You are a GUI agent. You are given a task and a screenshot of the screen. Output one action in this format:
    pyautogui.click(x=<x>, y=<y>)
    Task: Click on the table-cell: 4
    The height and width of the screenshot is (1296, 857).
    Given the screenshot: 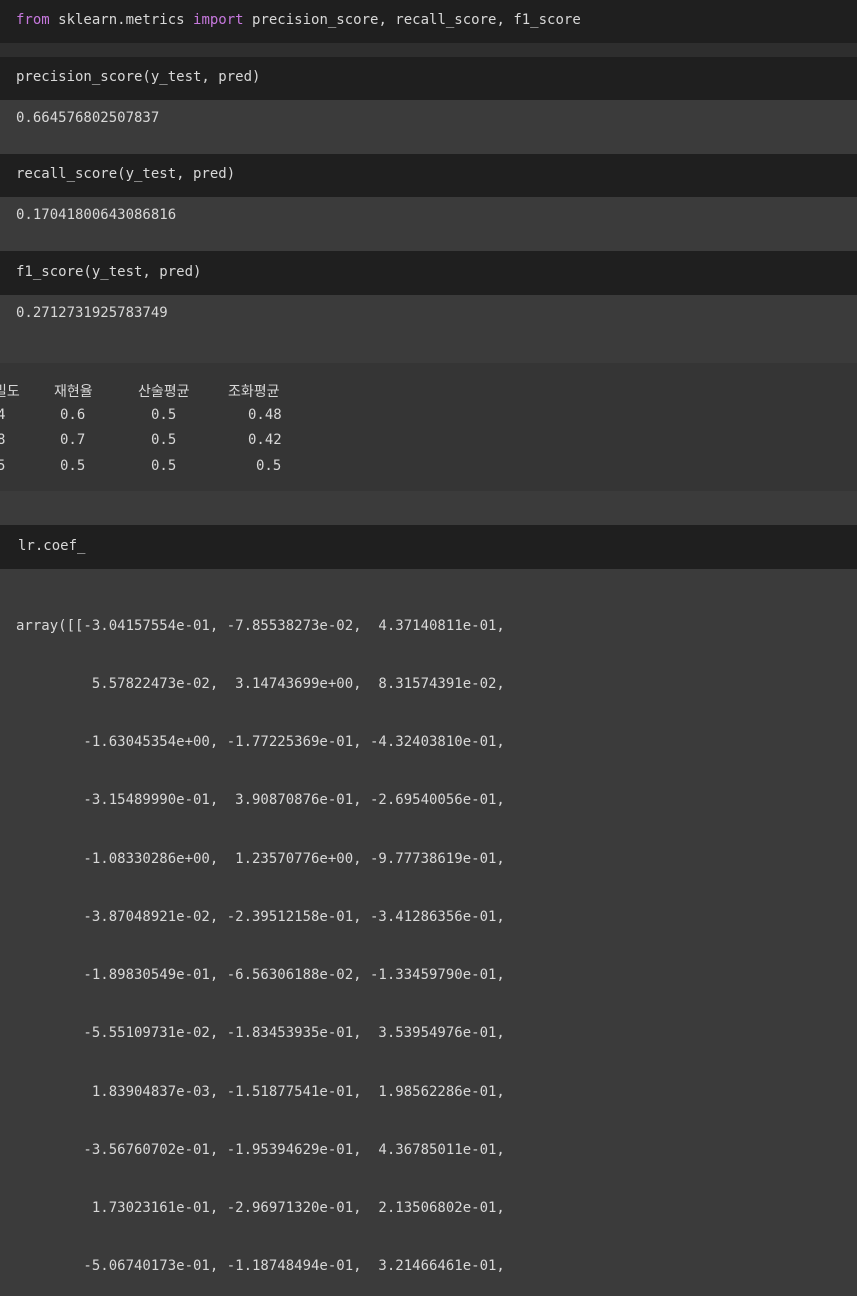 What is the action you would take?
    pyautogui.click(x=3, y=415)
    